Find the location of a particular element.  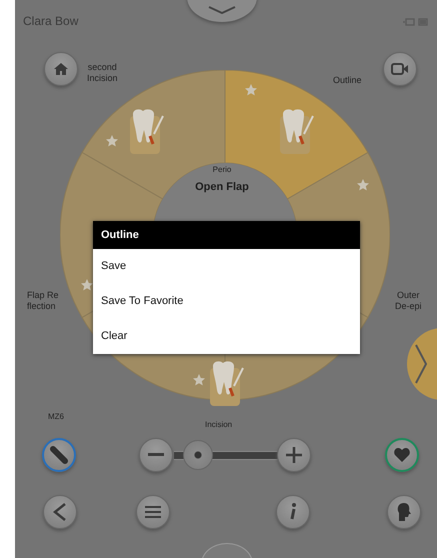

decrease-button is located at coordinates (156, 455).